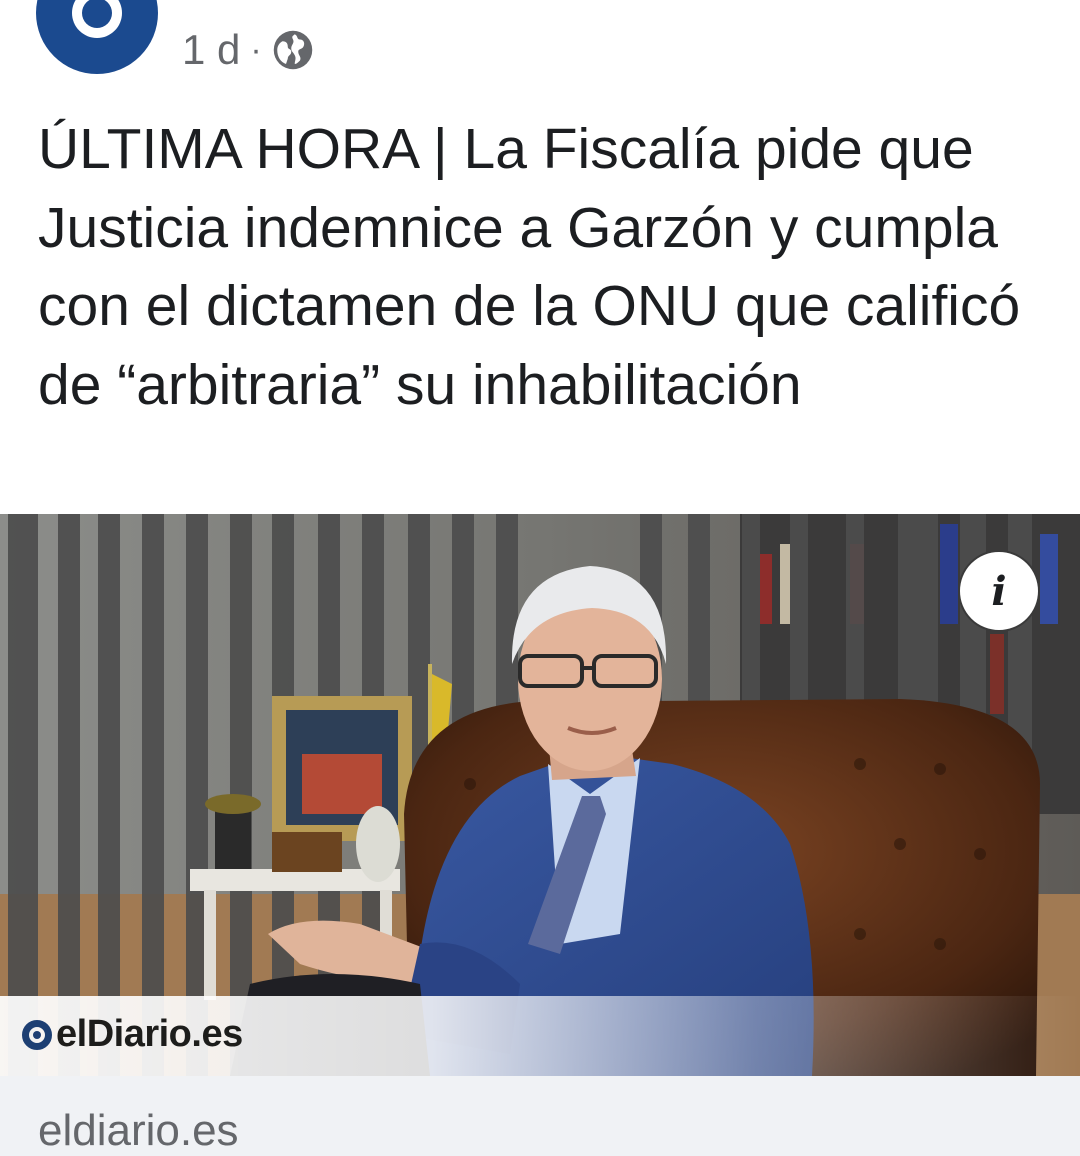 This screenshot has width=1080, height=1156. I want to click on avatar-ring, so click(97, 19).